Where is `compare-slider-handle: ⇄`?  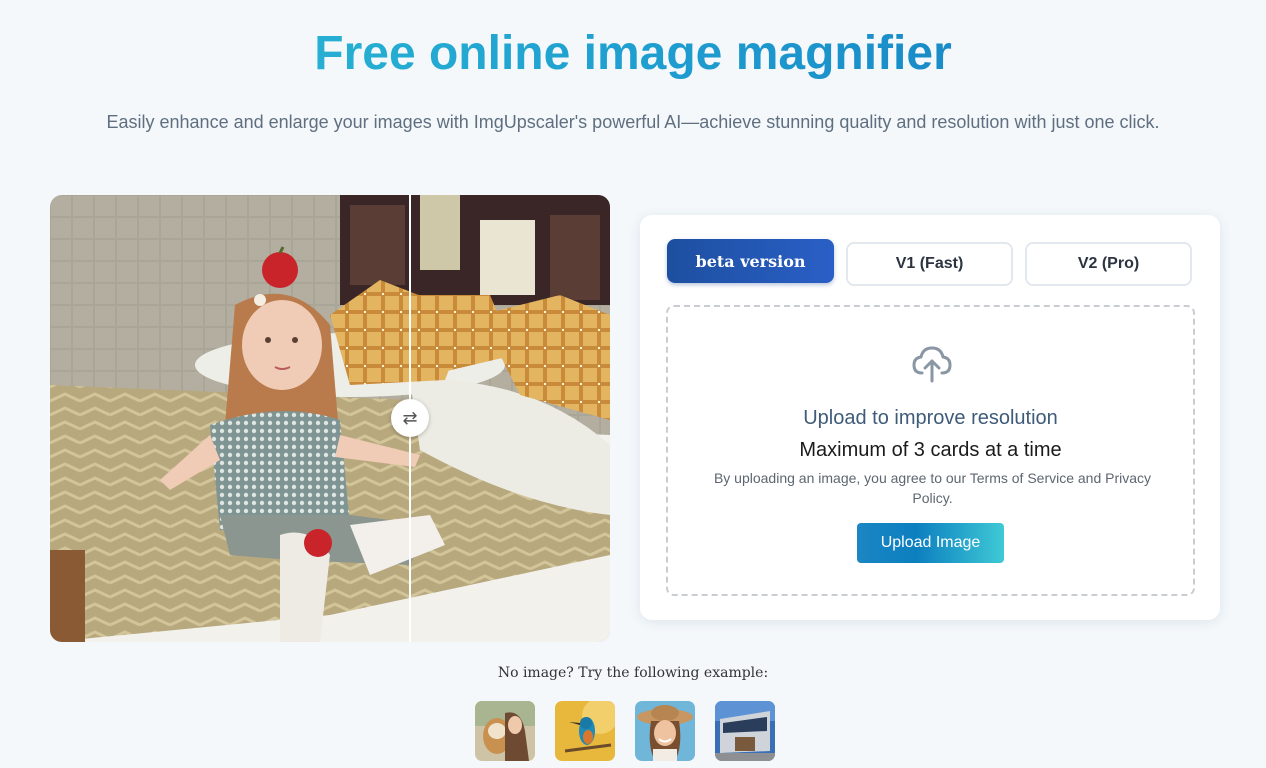
compare-slider-handle: ⇄ is located at coordinates (410, 418).